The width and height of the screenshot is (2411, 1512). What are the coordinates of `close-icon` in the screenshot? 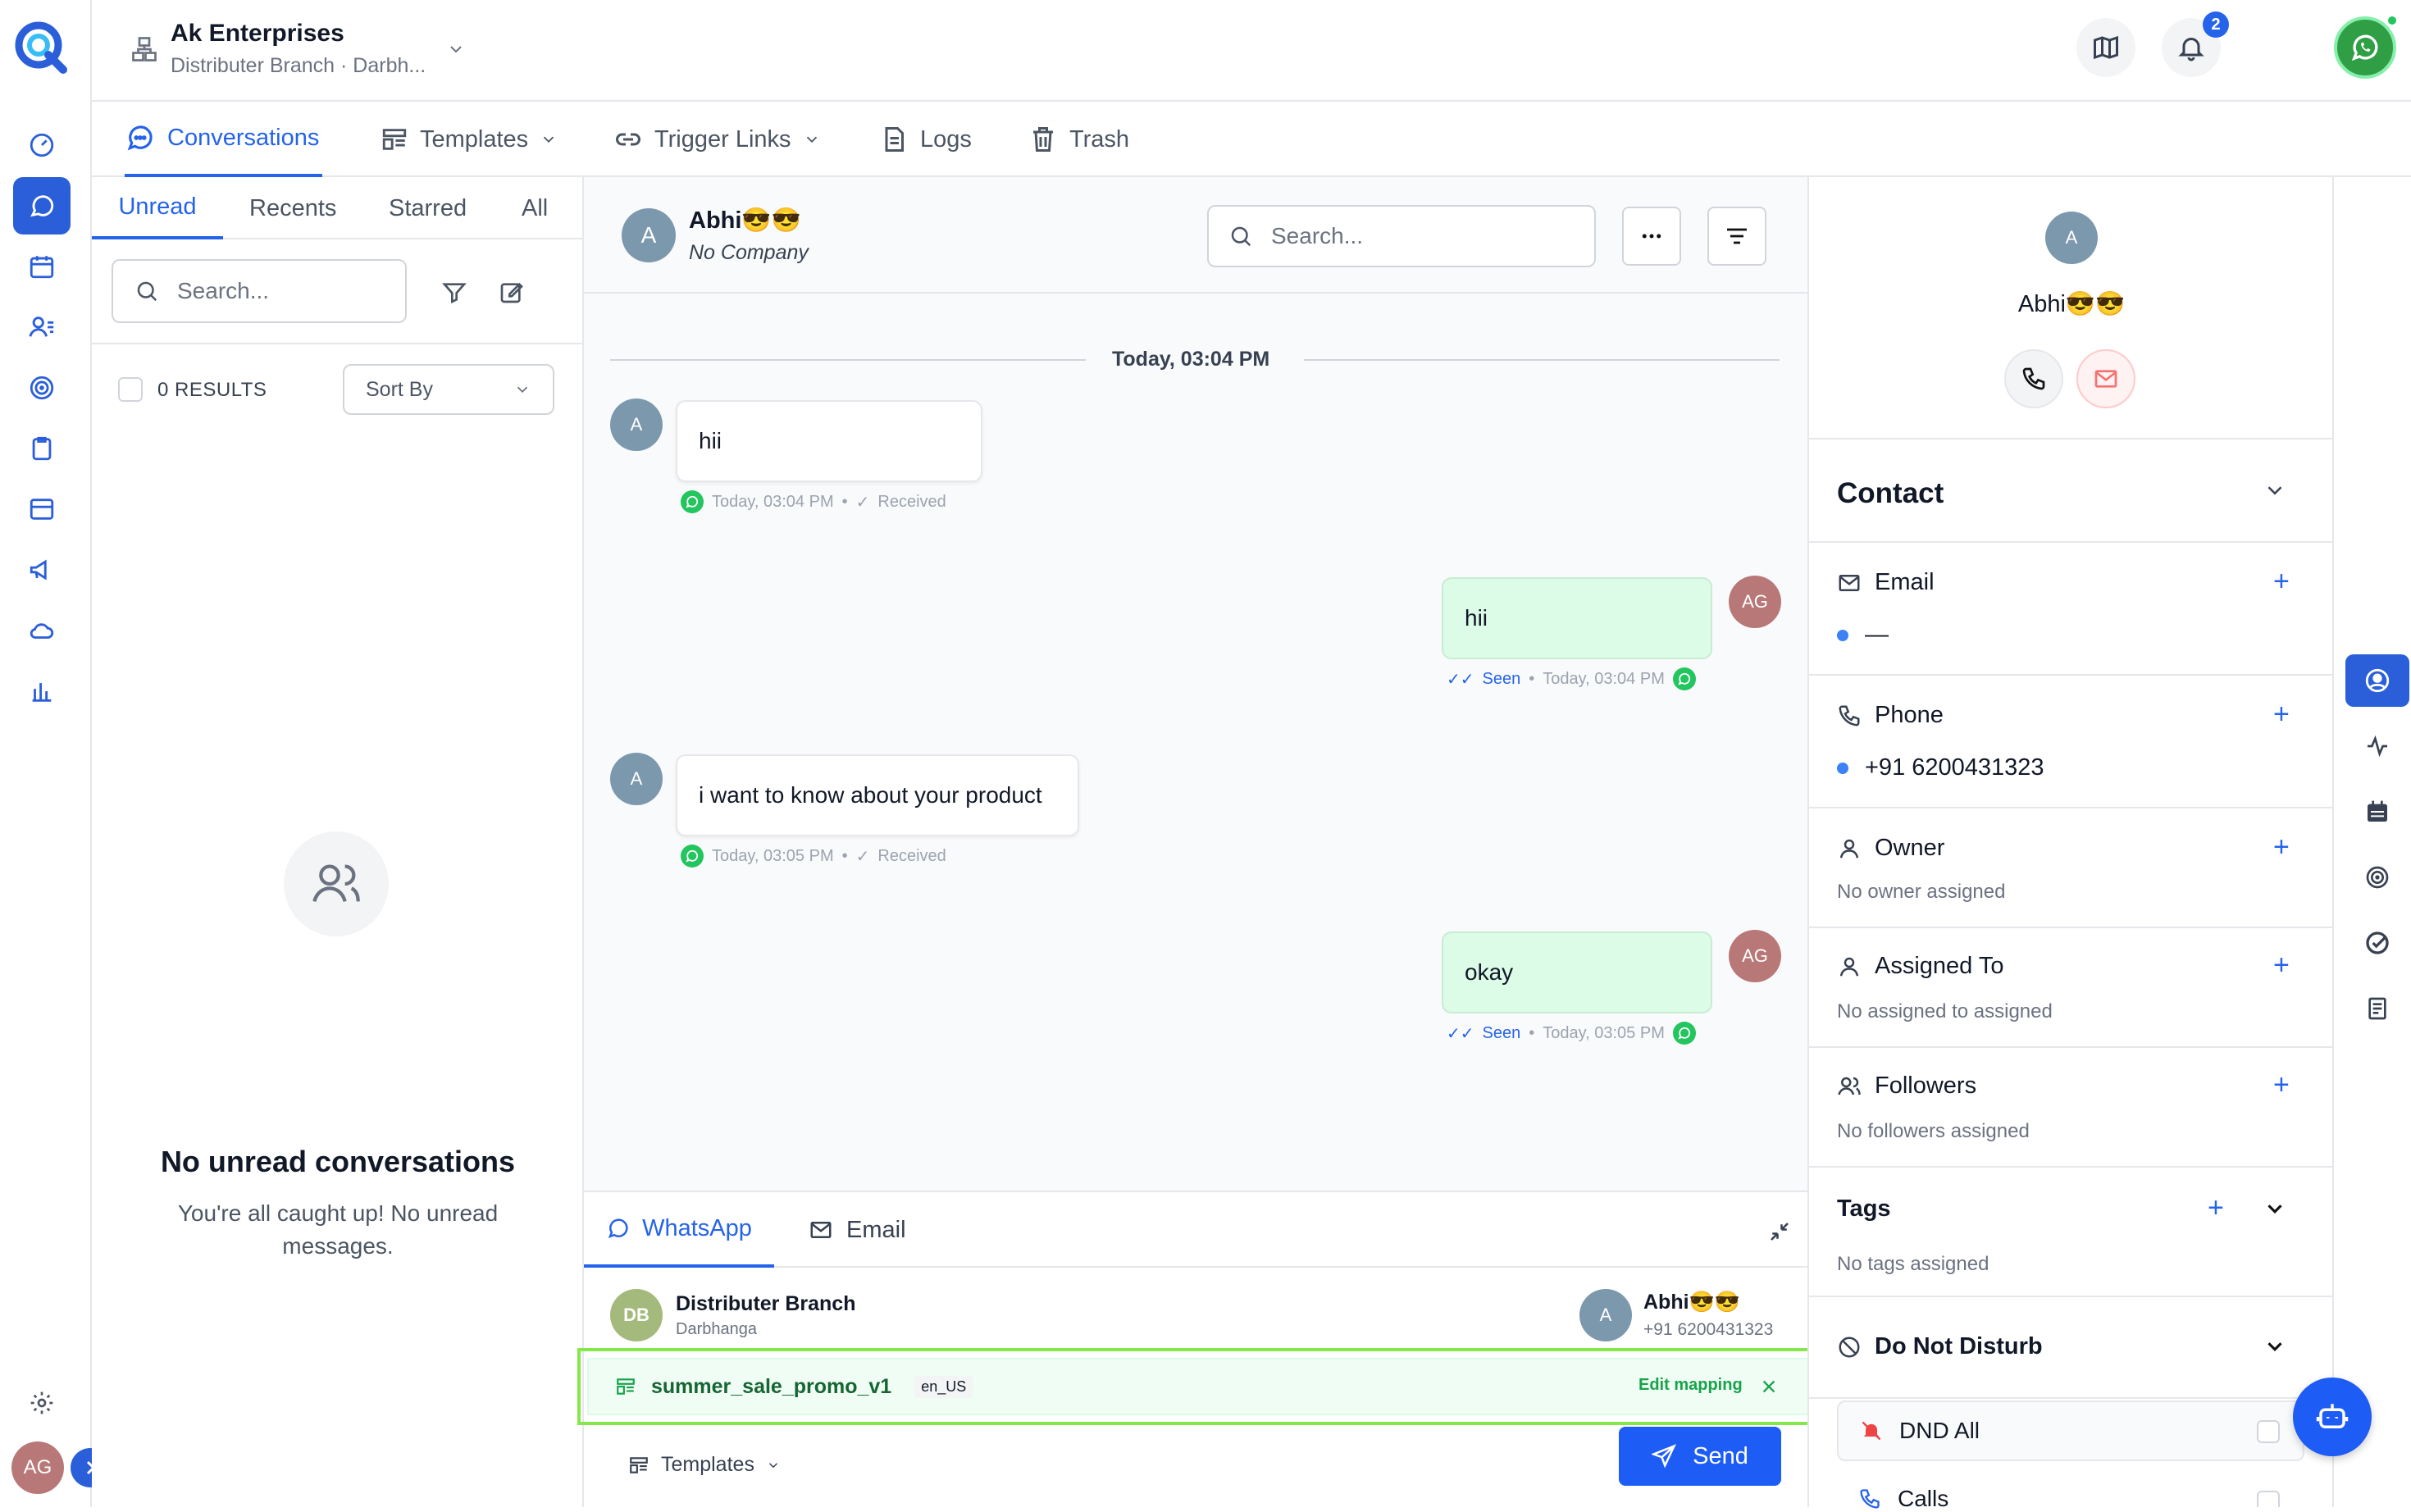 It's located at (1769, 1386).